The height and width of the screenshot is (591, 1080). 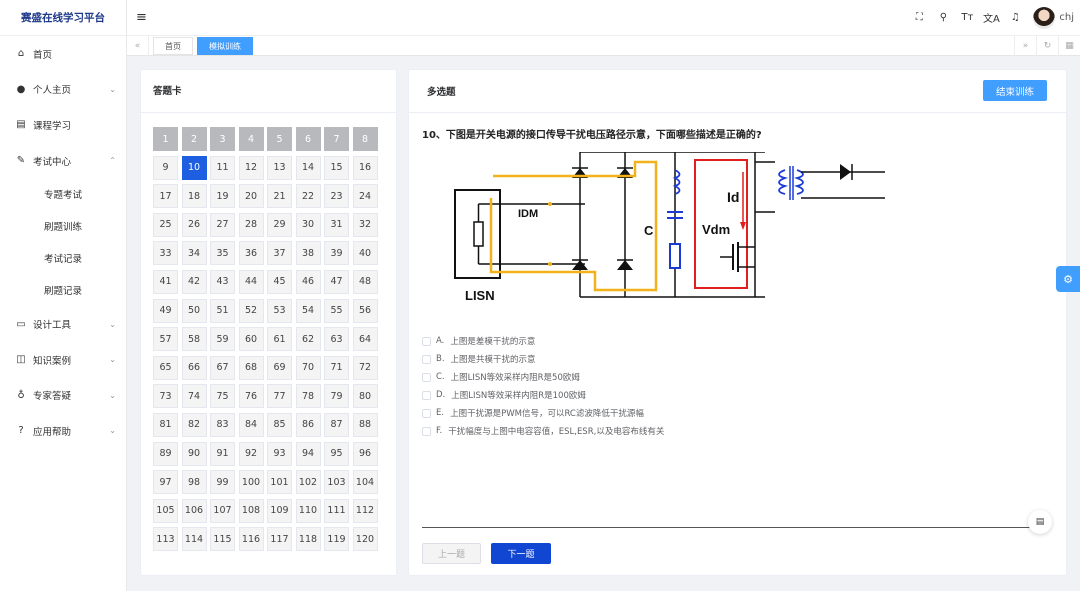 What do you see at coordinates (222, 396) in the screenshot?
I see `question-number-button: 75` at bounding box center [222, 396].